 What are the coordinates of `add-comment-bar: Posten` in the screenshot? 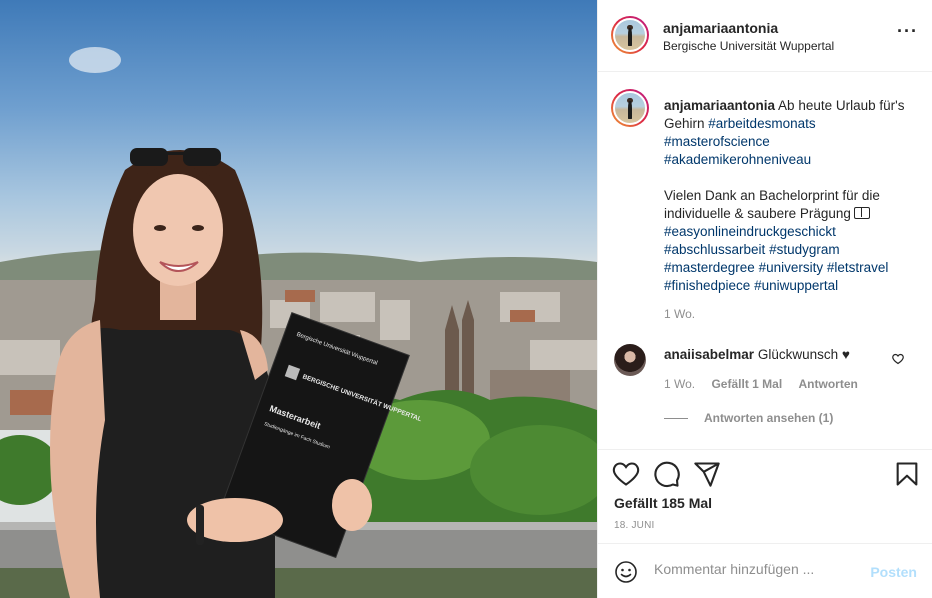 It's located at (765, 570).